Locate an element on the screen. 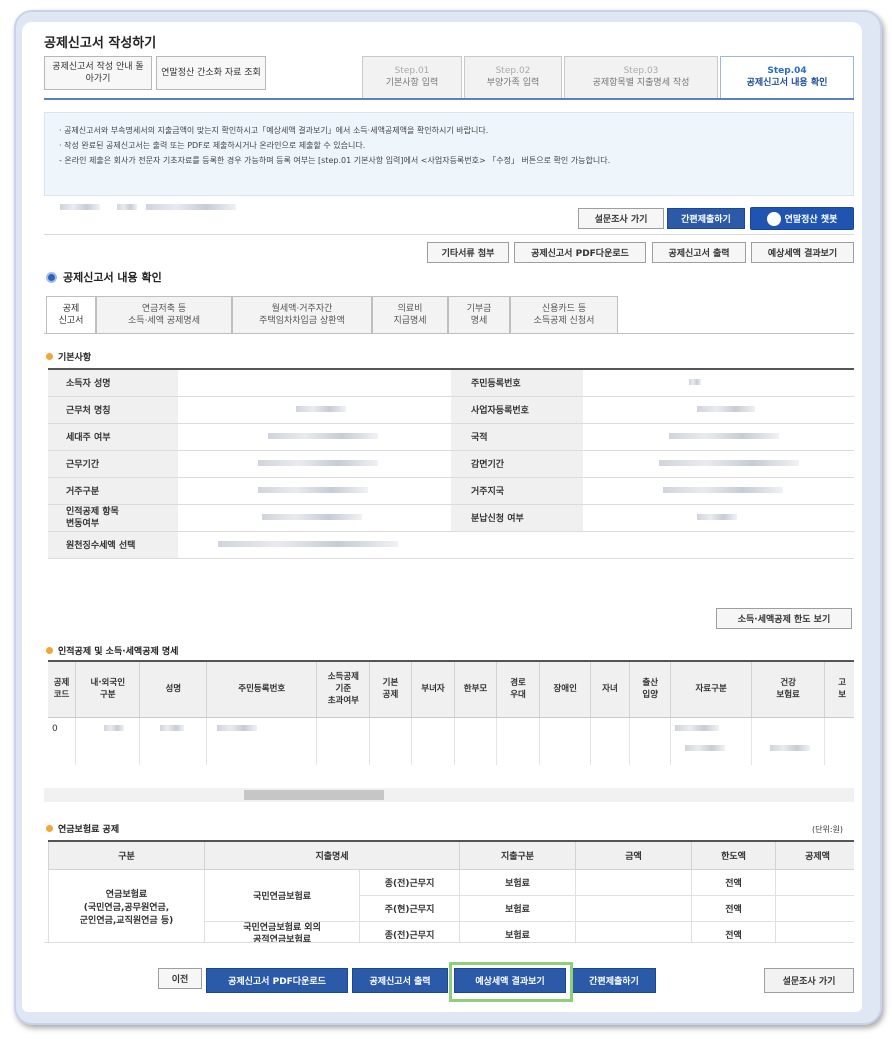  col-birth: 출산 입양 is located at coordinates (650, 689).